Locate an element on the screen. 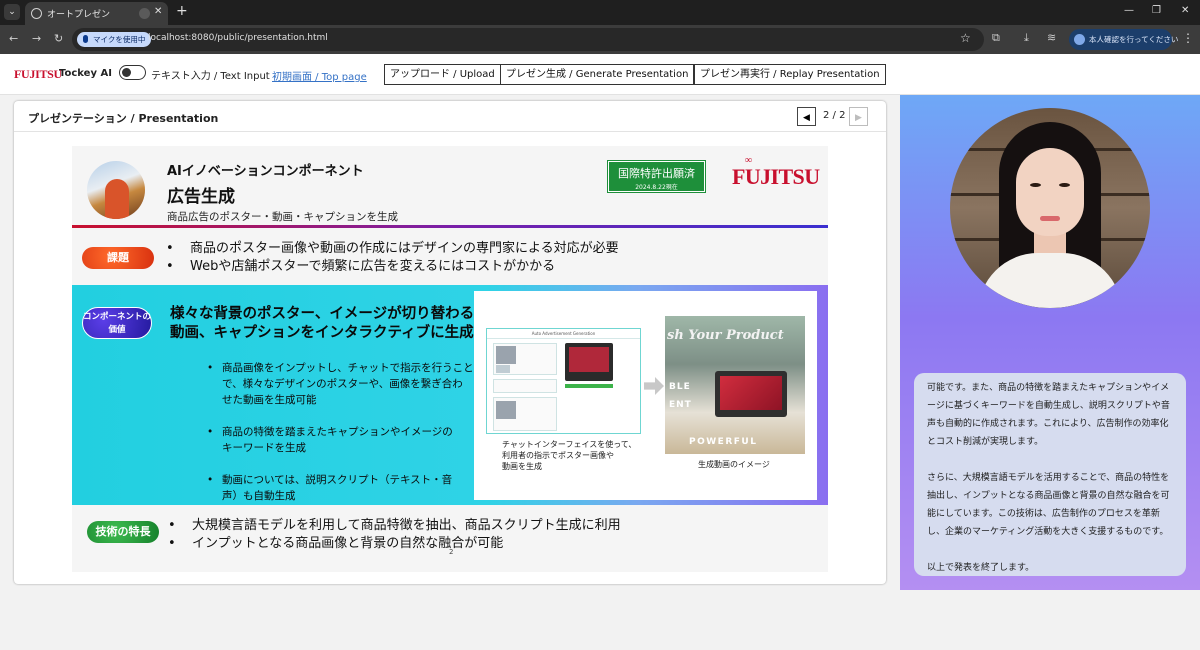 Image resolution: width=1200 pixels, height=650 pixels. slide-fujitsu-logo: ∞ FUJITSU is located at coordinates (776, 172).